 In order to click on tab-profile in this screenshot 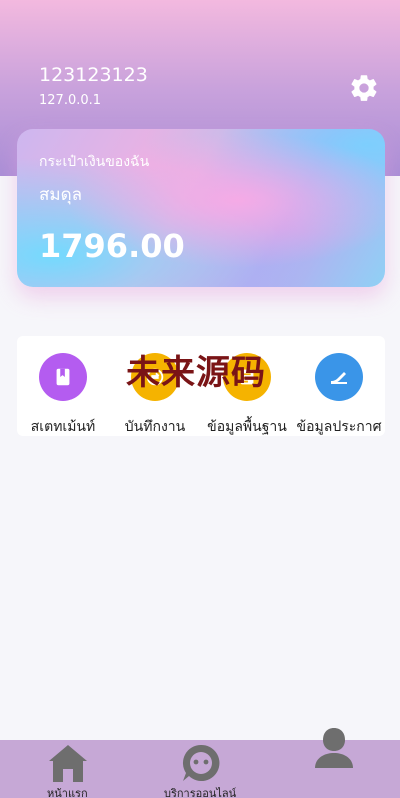, I will do `click(334, 763)`.